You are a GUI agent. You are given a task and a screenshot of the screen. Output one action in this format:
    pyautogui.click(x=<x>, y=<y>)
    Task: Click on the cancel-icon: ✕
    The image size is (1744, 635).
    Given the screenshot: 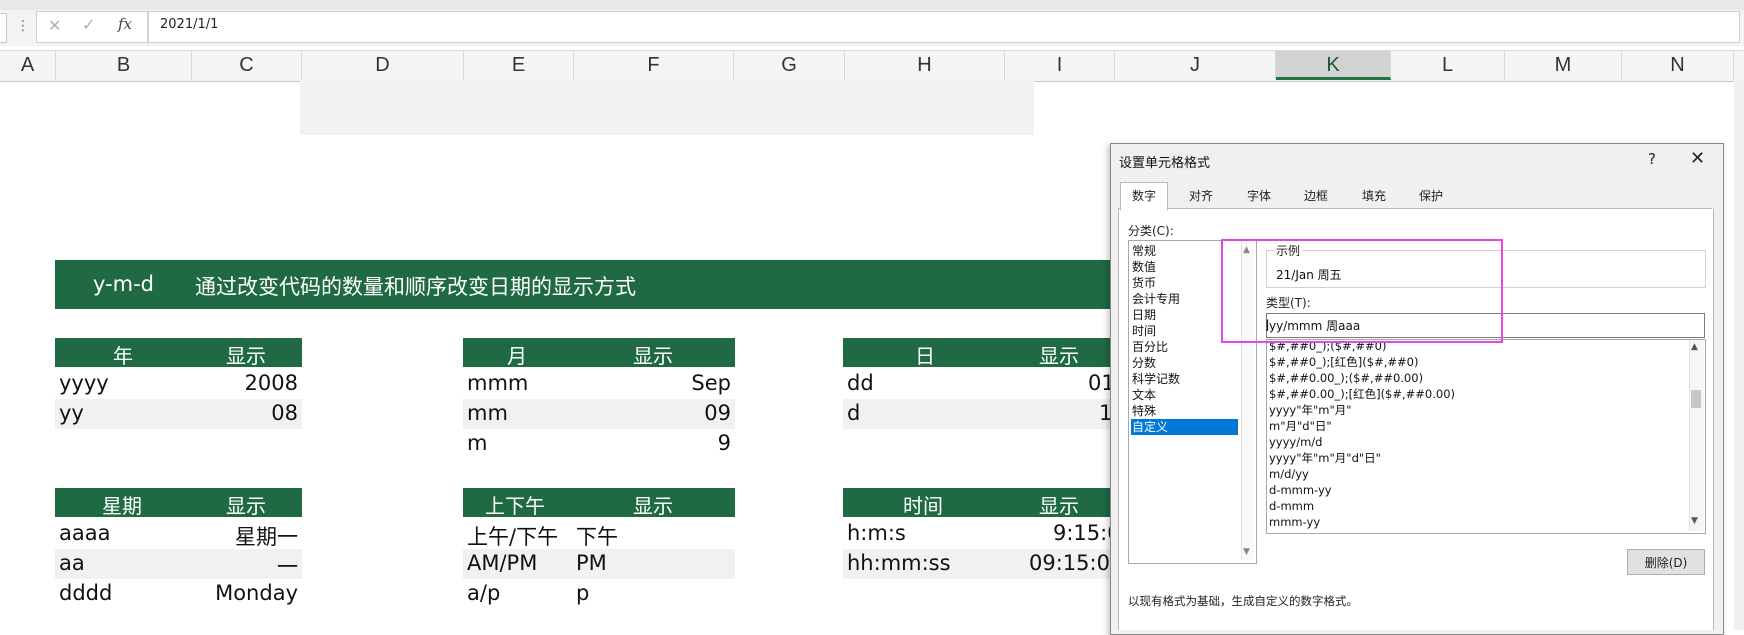 What is the action you would take?
    pyautogui.click(x=54, y=25)
    